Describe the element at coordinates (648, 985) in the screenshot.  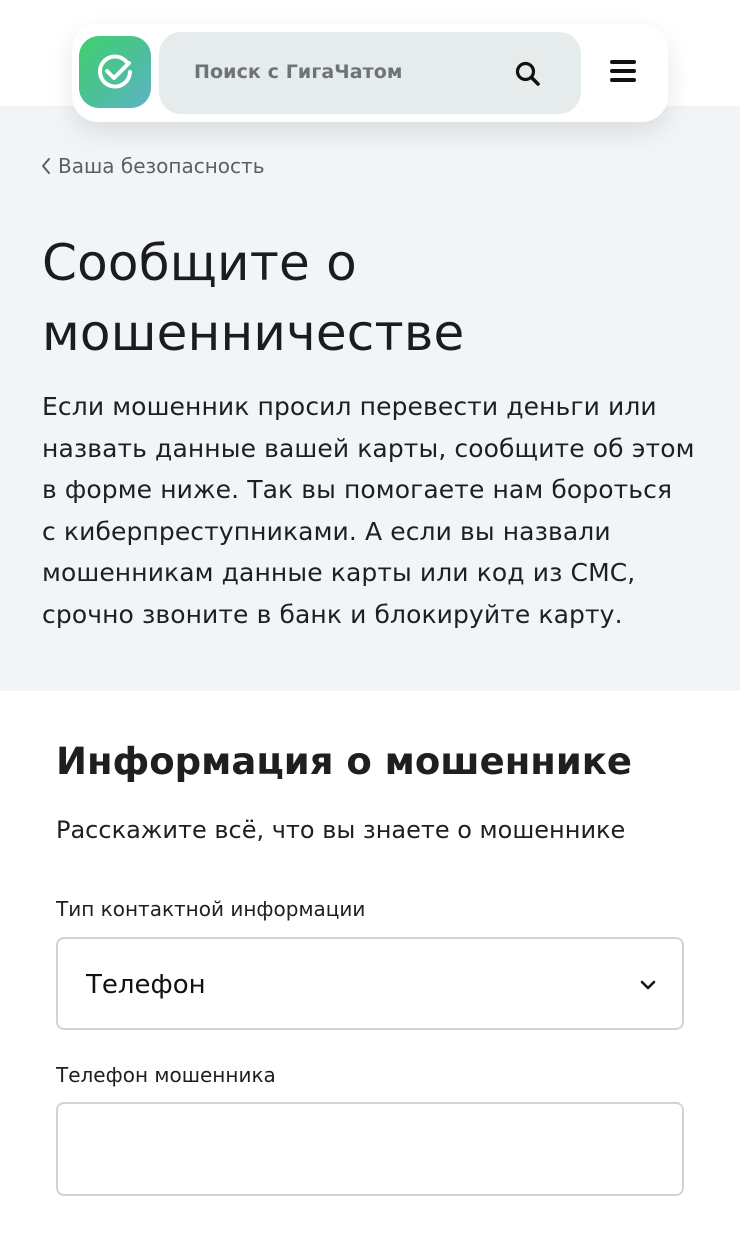
I see `chevron-down-icon` at that location.